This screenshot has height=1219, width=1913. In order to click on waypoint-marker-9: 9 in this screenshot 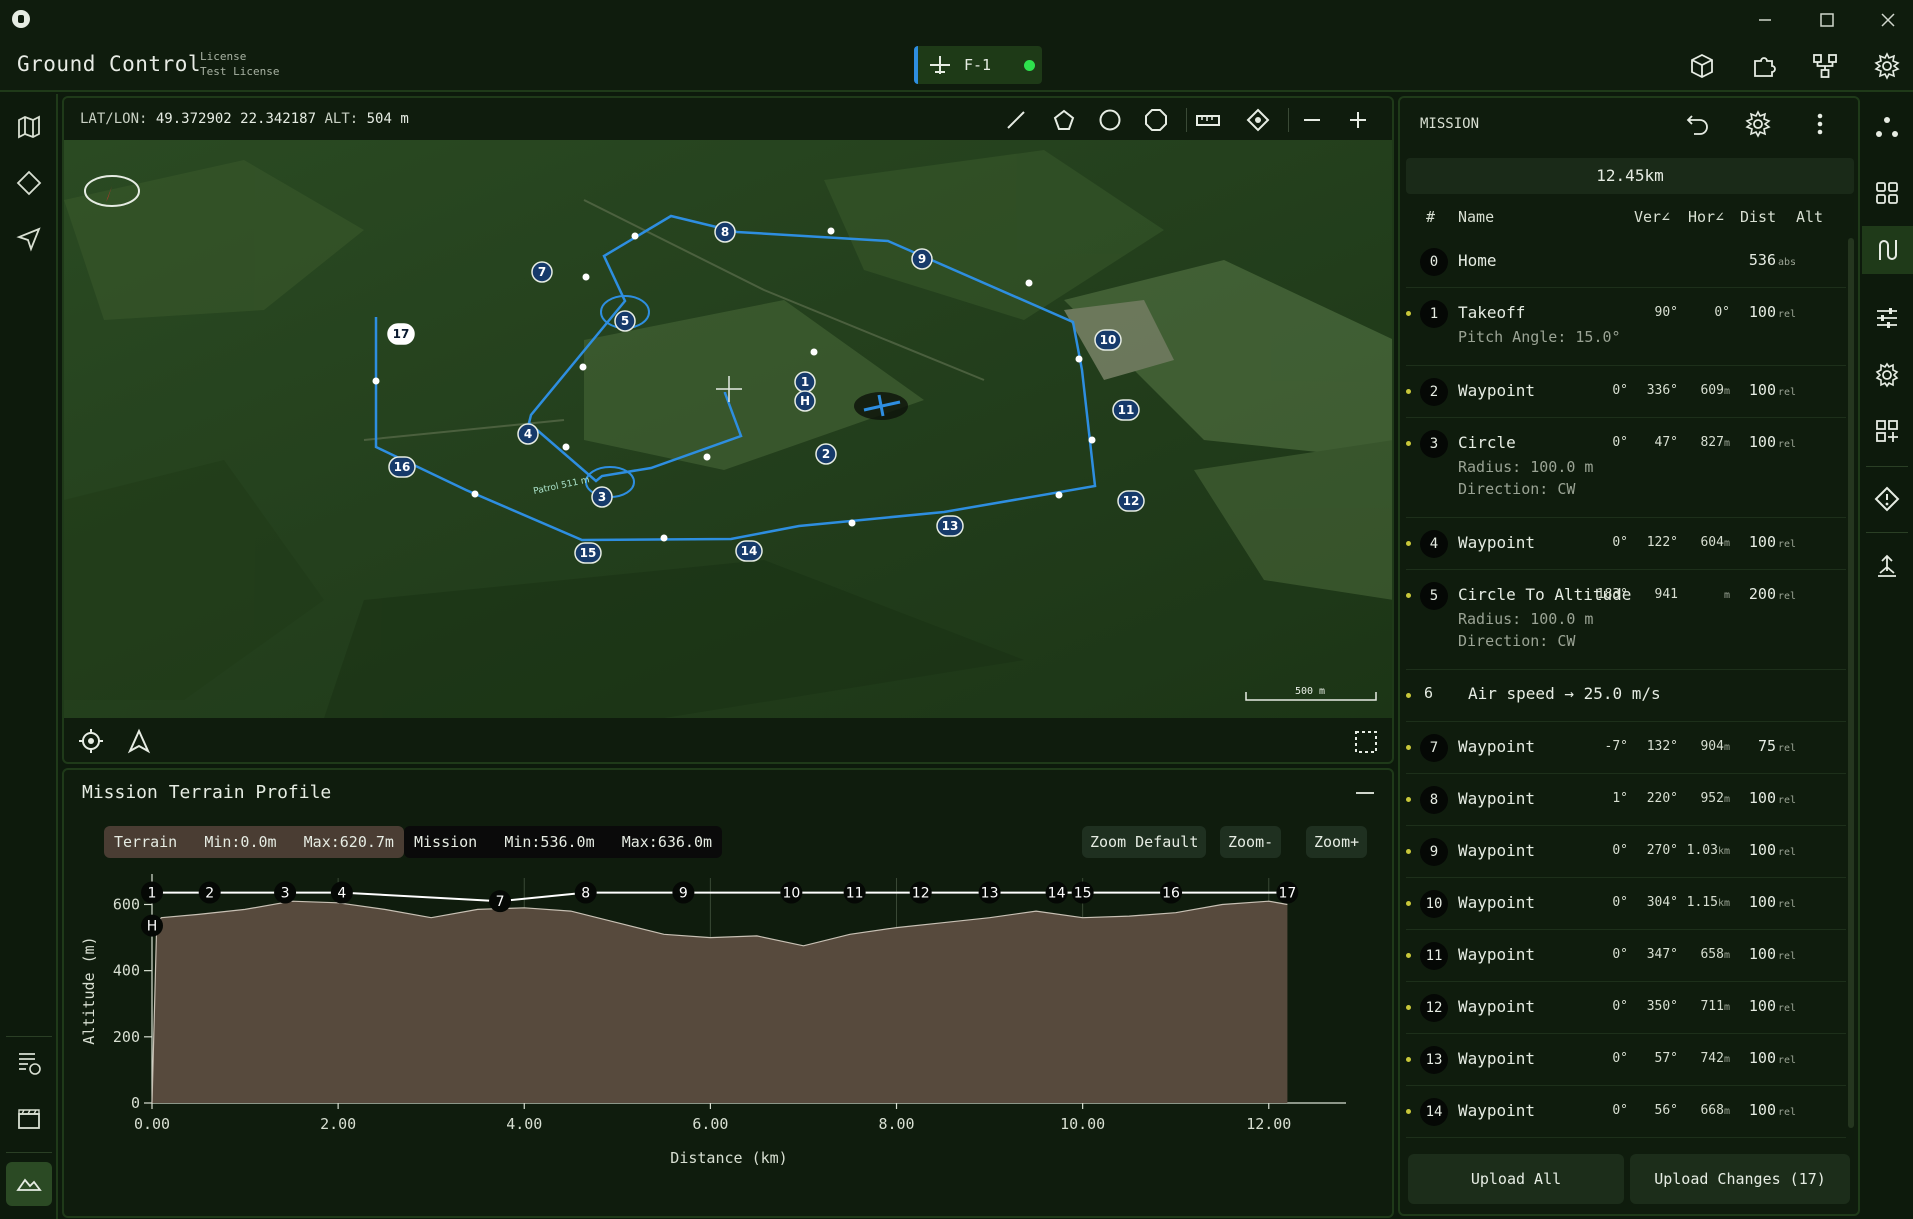, I will do `click(922, 259)`.